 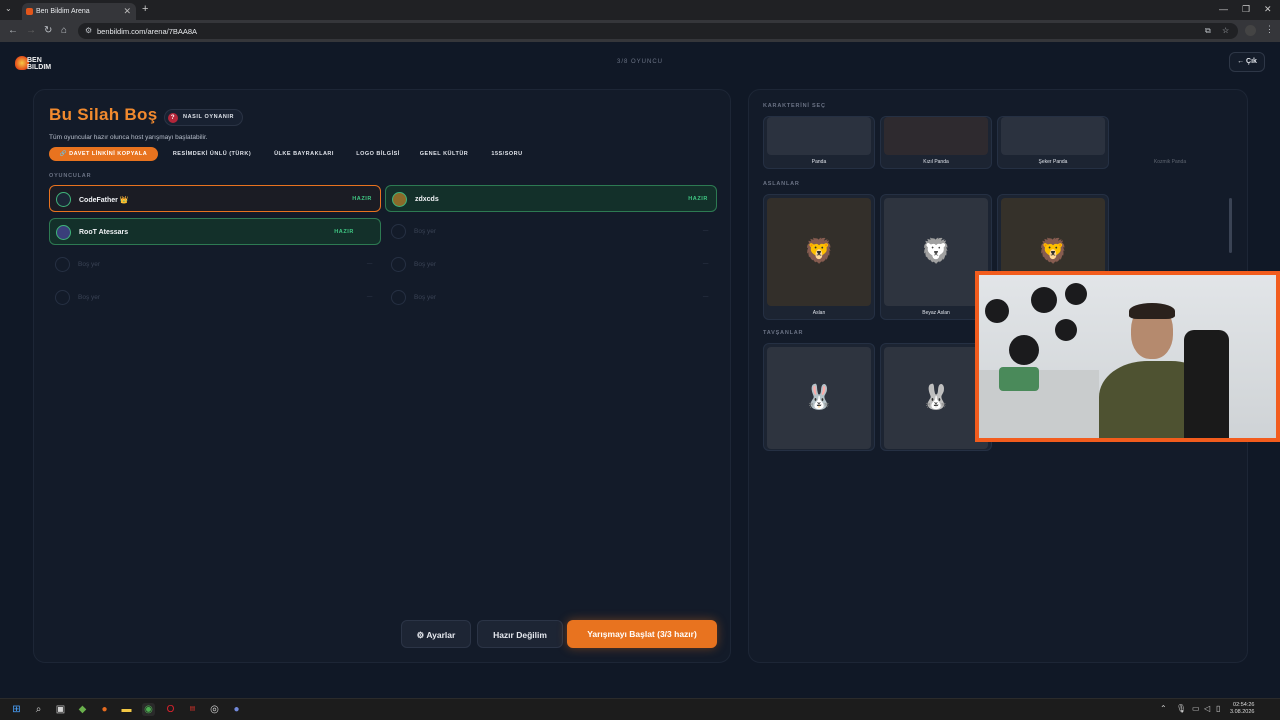 What do you see at coordinates (215, 231) in the screenshot?
I see `player-slot: RooT Atessars HAZIR` at bounding box center [215, 231].